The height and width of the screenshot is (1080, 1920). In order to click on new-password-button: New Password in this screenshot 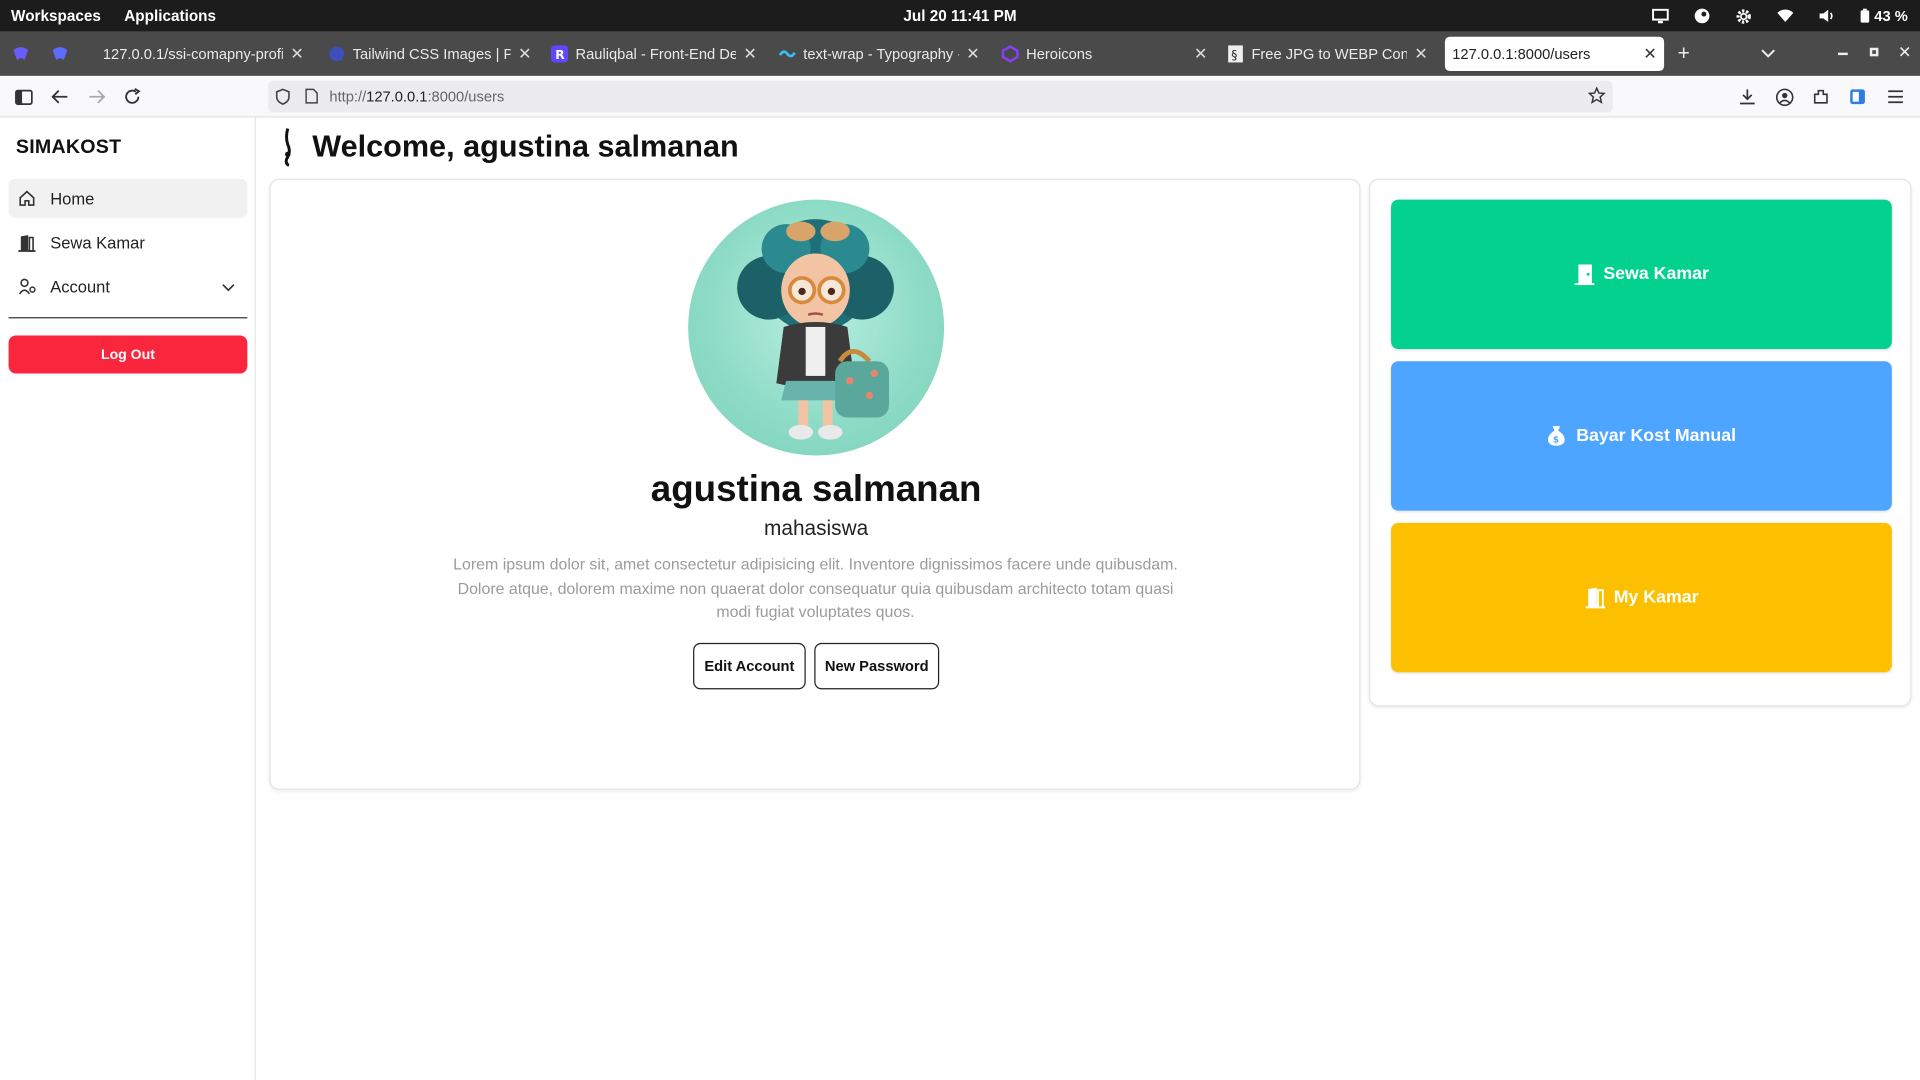, I will do `click(877, 666)`.